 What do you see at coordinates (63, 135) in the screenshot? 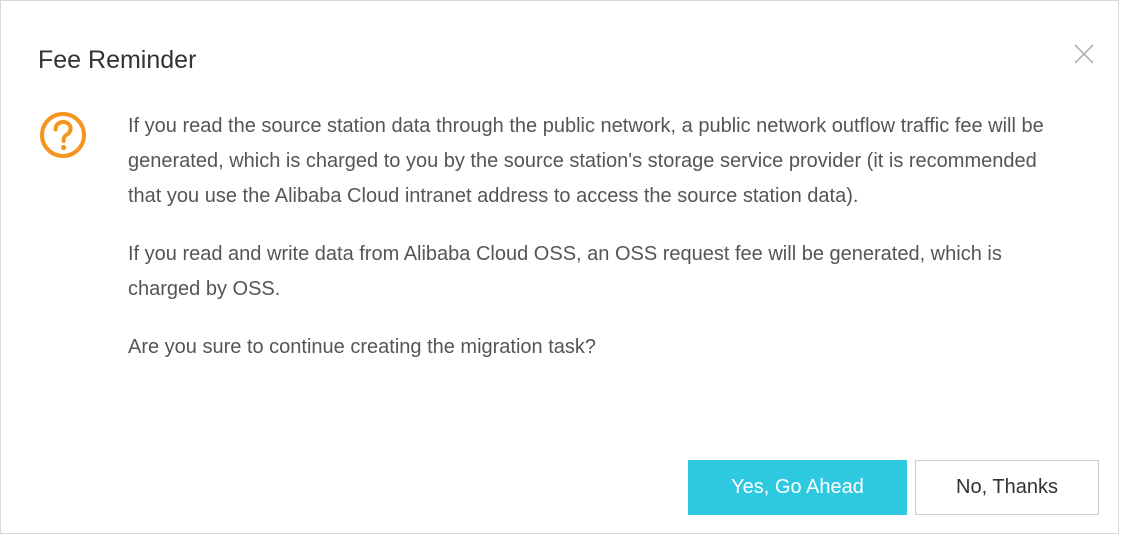
I see `question-circle-icon` at bounding box center [63, 135].